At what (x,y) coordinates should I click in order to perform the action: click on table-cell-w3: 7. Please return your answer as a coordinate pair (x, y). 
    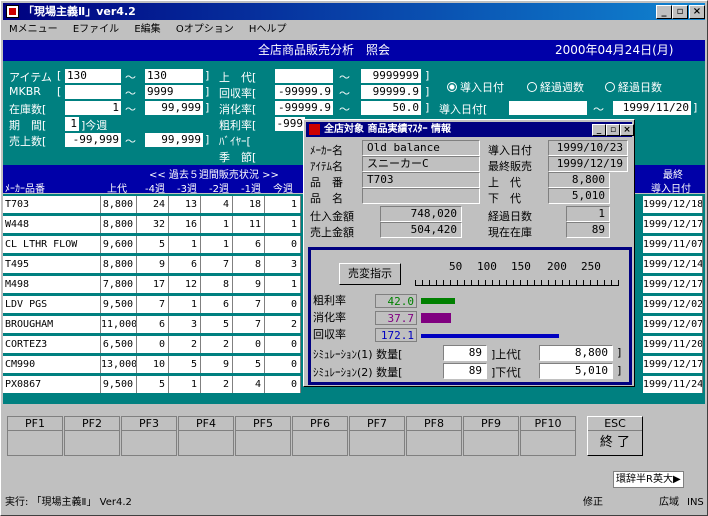
    Looking at the image, I should click on (249, 324).